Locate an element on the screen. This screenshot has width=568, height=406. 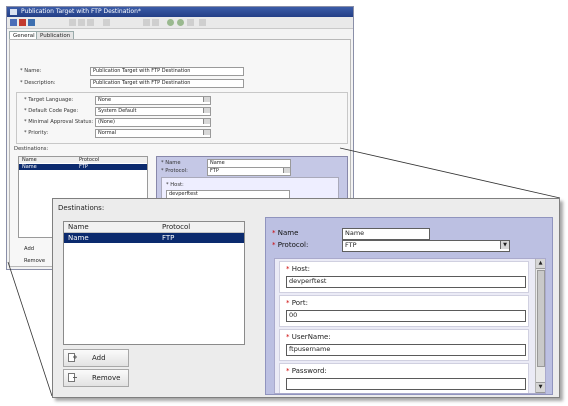
port-field-group: * Port: 00 is located at coordinates (404, 311).